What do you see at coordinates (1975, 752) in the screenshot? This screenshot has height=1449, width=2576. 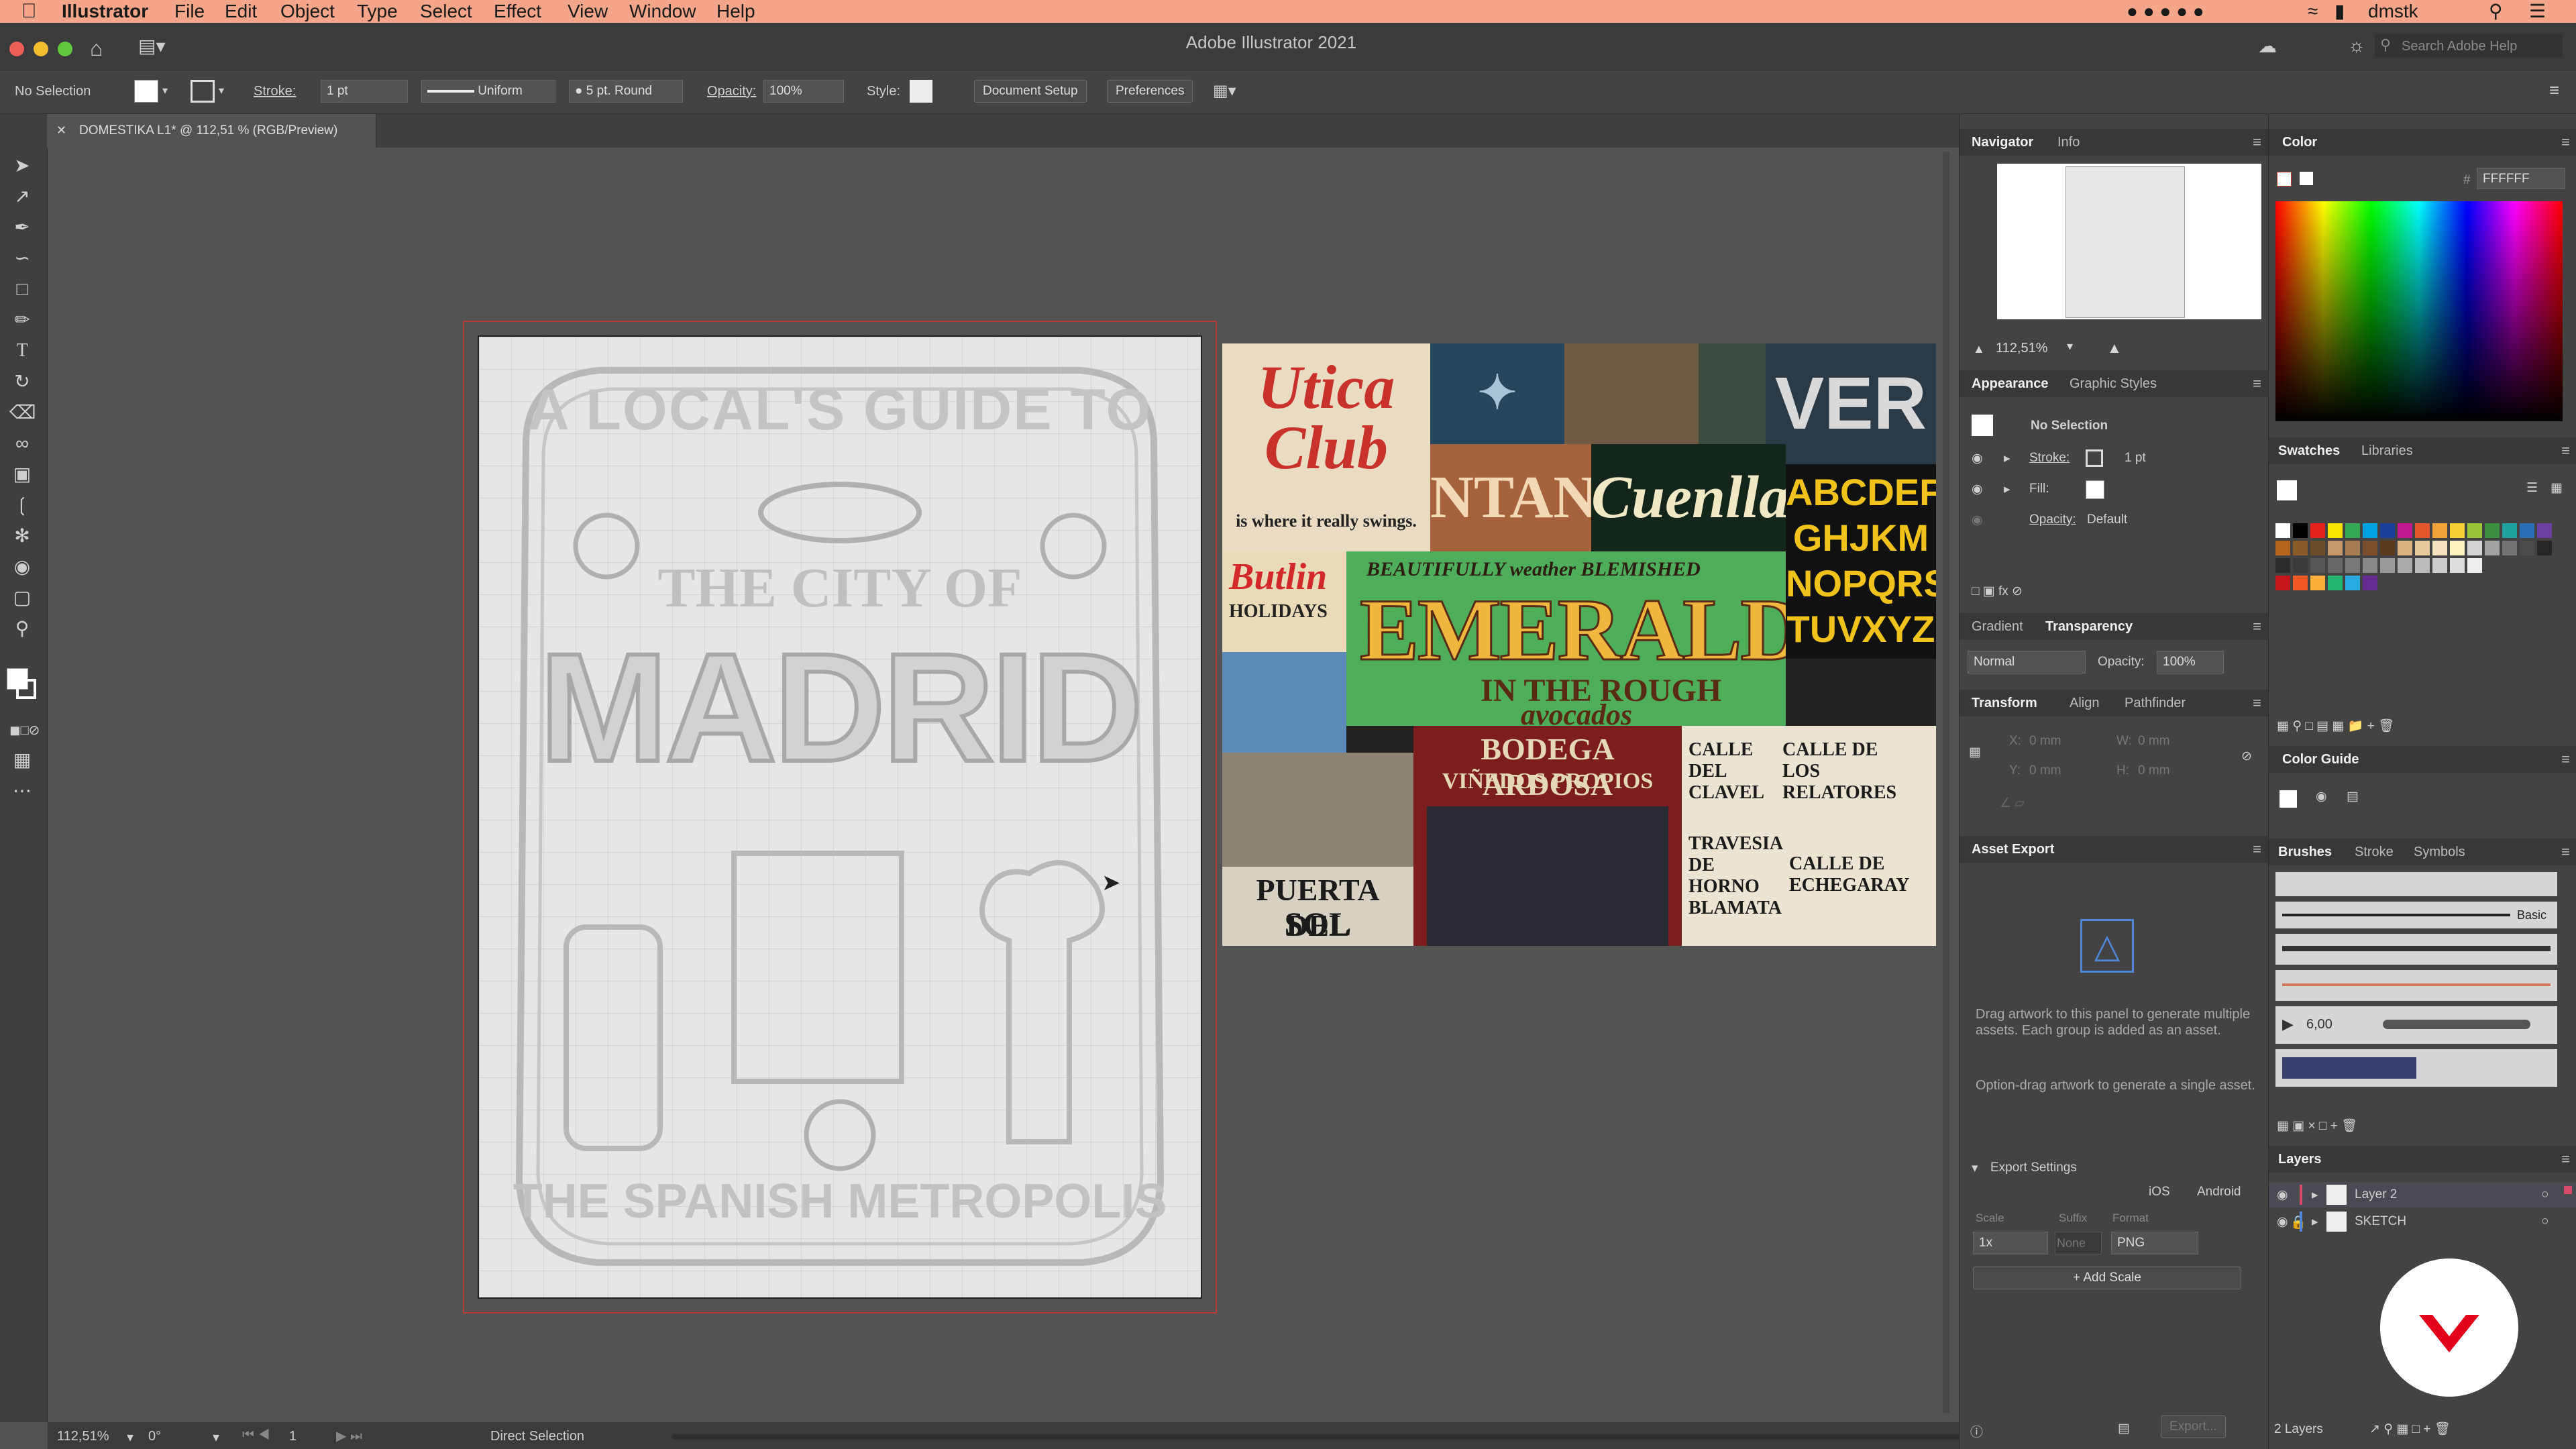 I see `reference-point-icon: ▦` at bounding box center [1975, 752].